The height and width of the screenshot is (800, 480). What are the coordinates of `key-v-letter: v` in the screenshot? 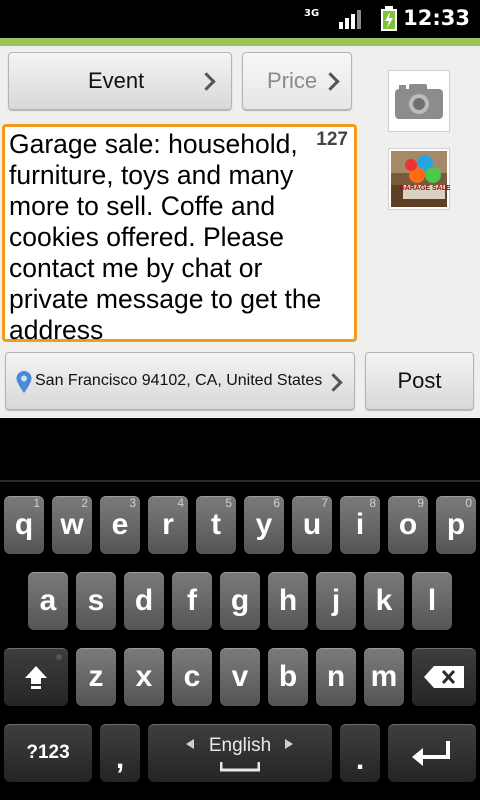 It's located at (240, 676).